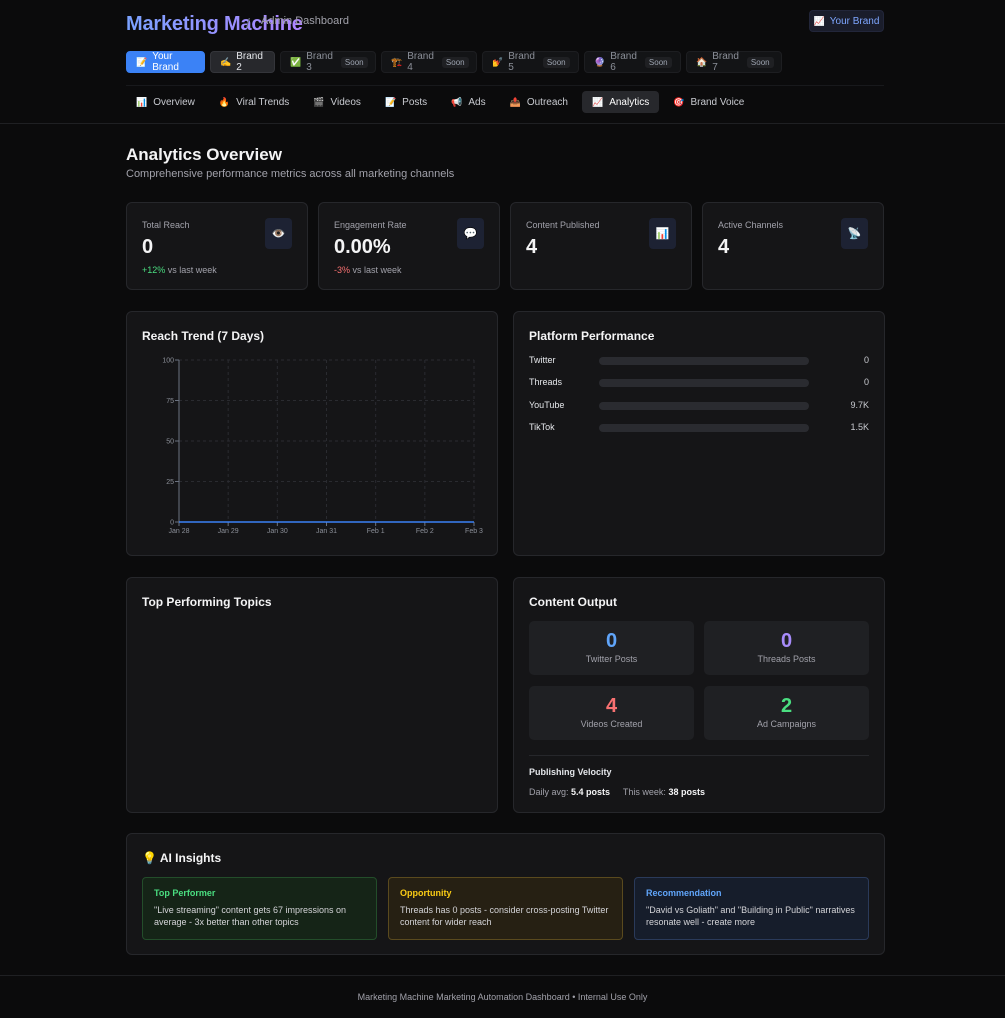  What do you see at coordinates (154, 270) in the screenshot?
I see `delta-up-value: +12%` at bounding box center [154, 270].